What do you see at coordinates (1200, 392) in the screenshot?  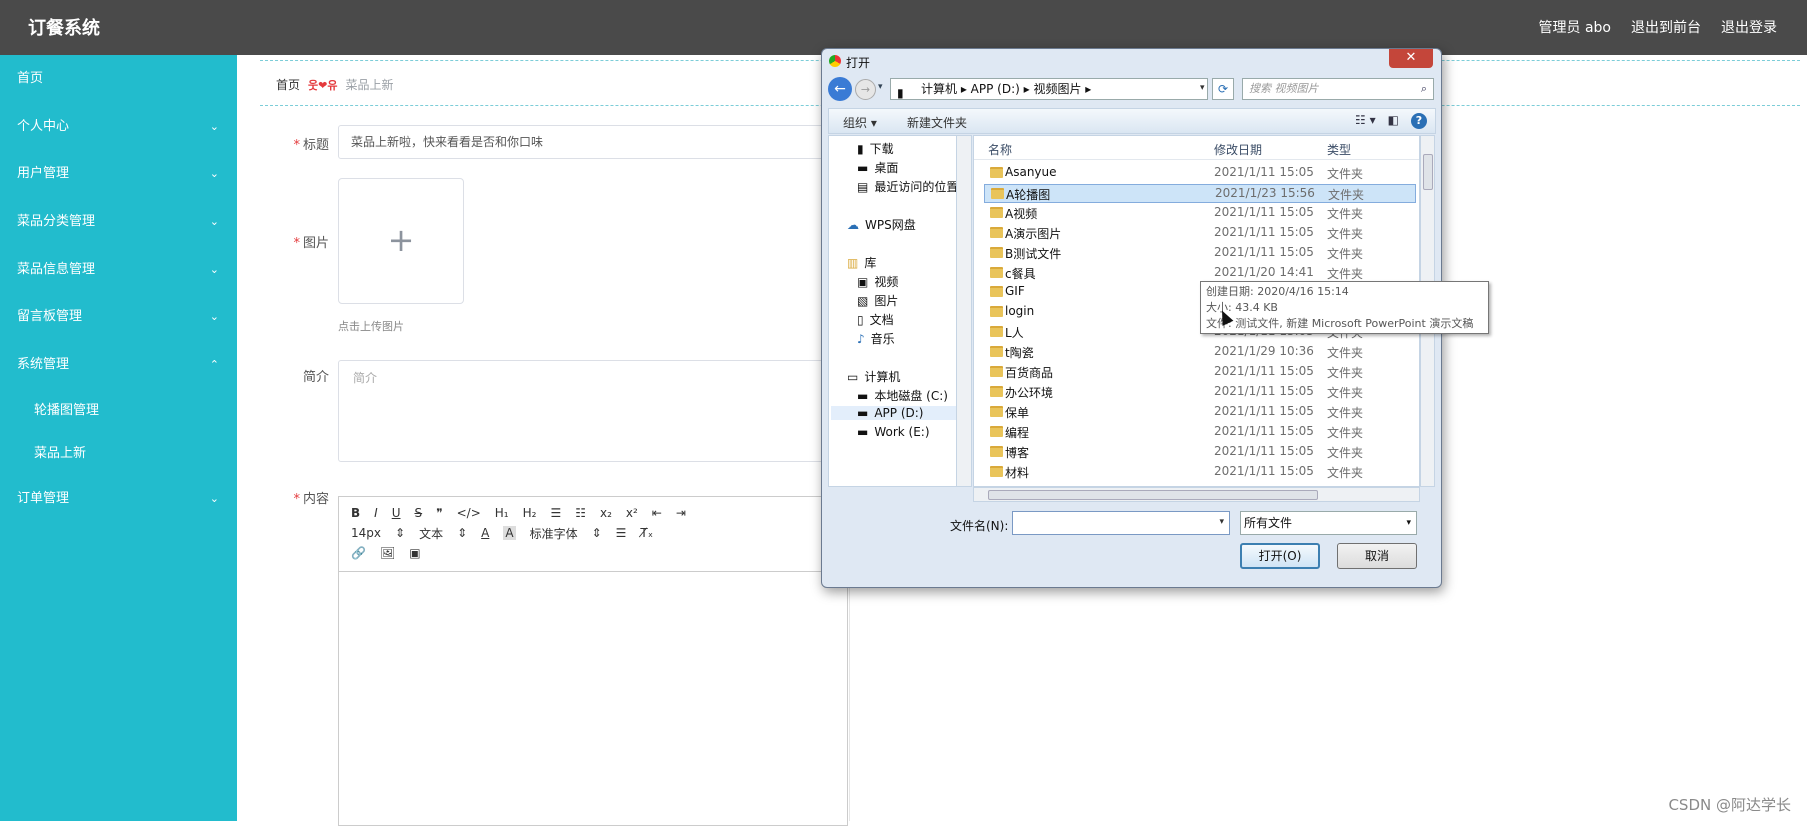 I see `file-row: 办公环境2021/1/11 15:05文件夹` at bounding box center [1200, 392].